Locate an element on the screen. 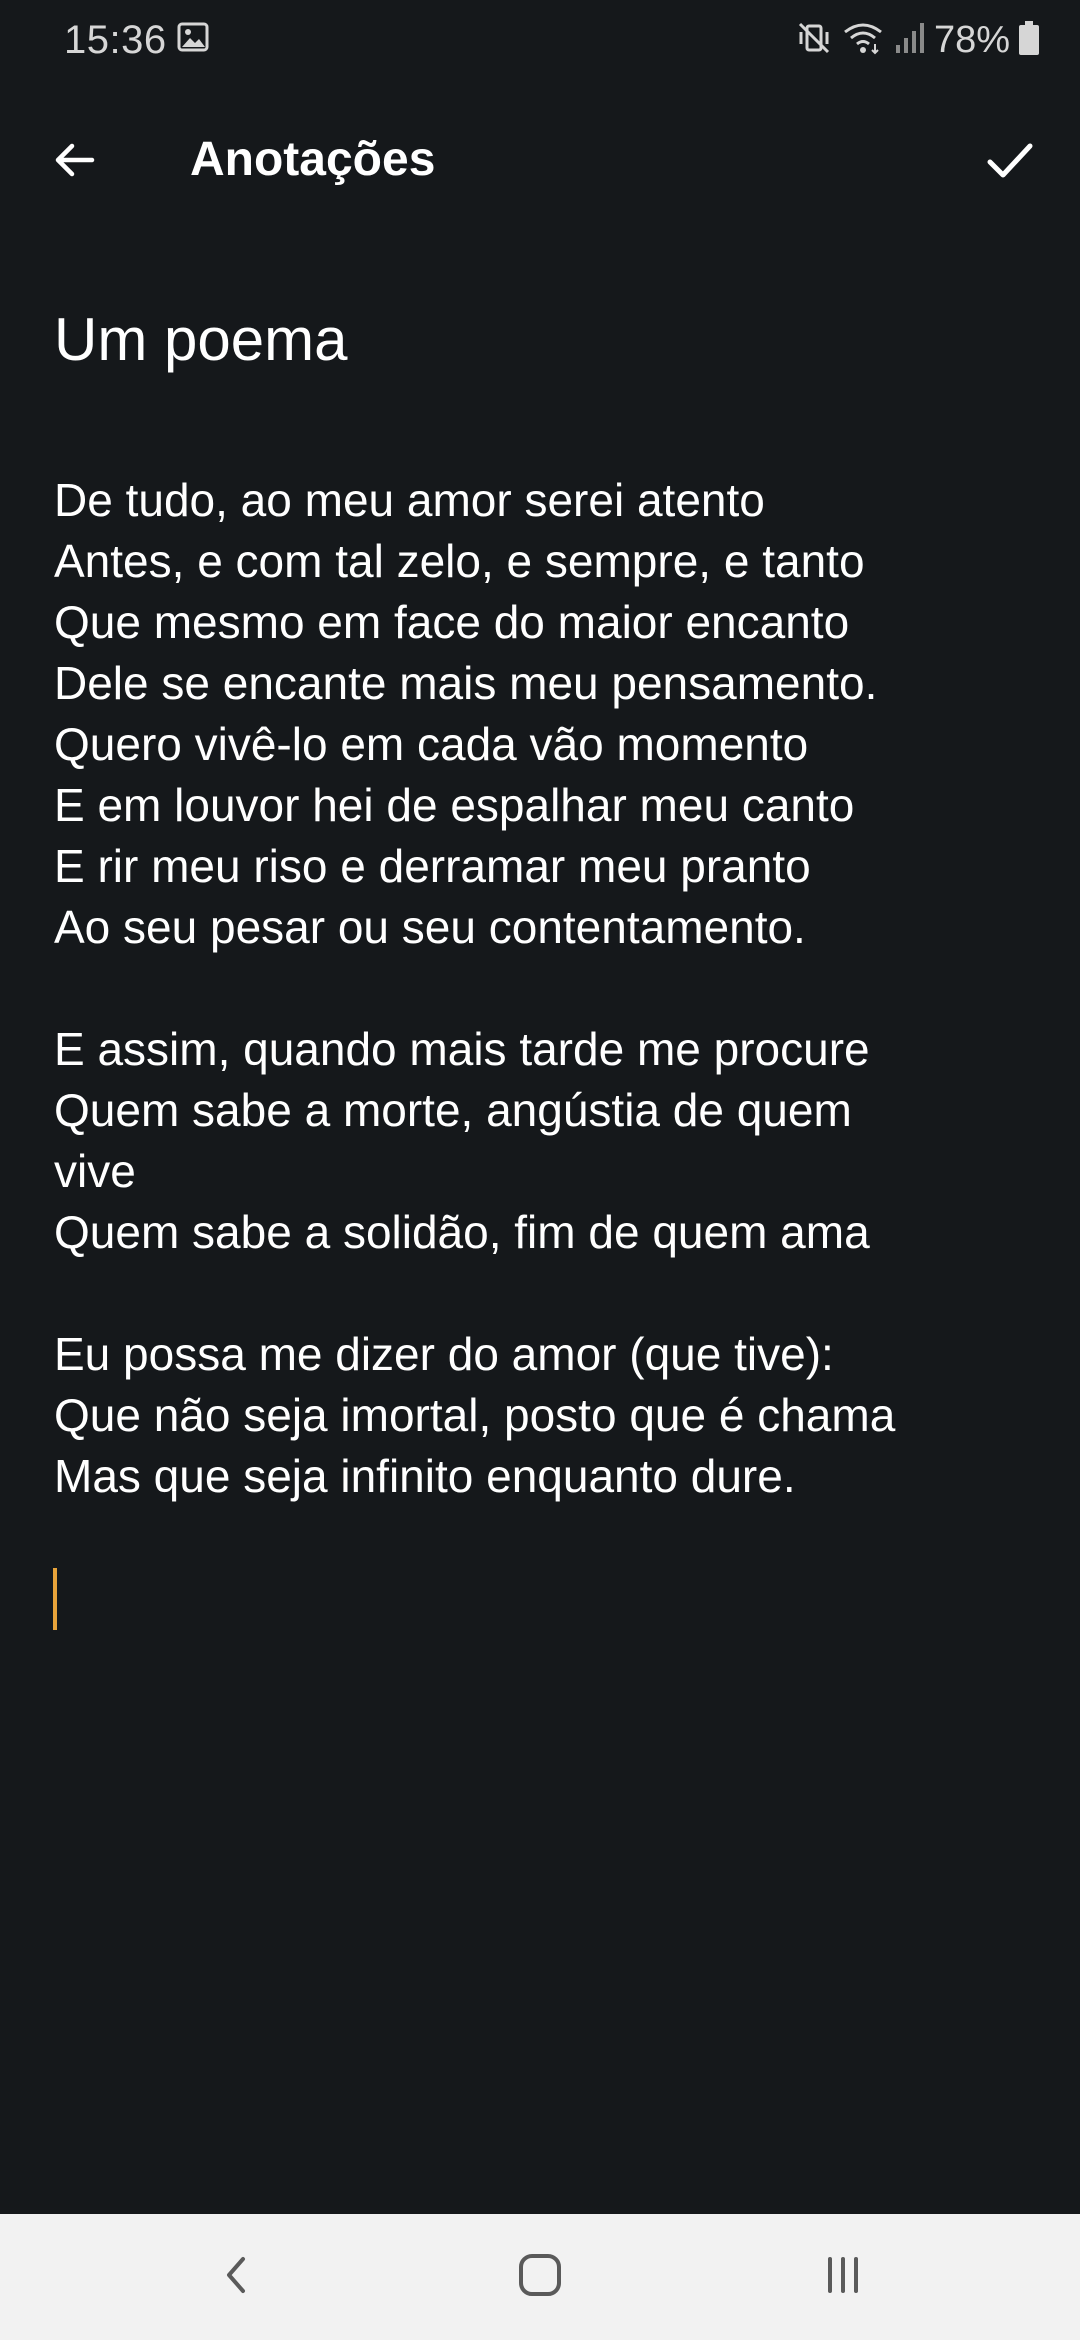 This screenshot has height=2340, width=1080. note-line: Mas que seja infinito enquanto dure. is located at coordinates (425, 1476).